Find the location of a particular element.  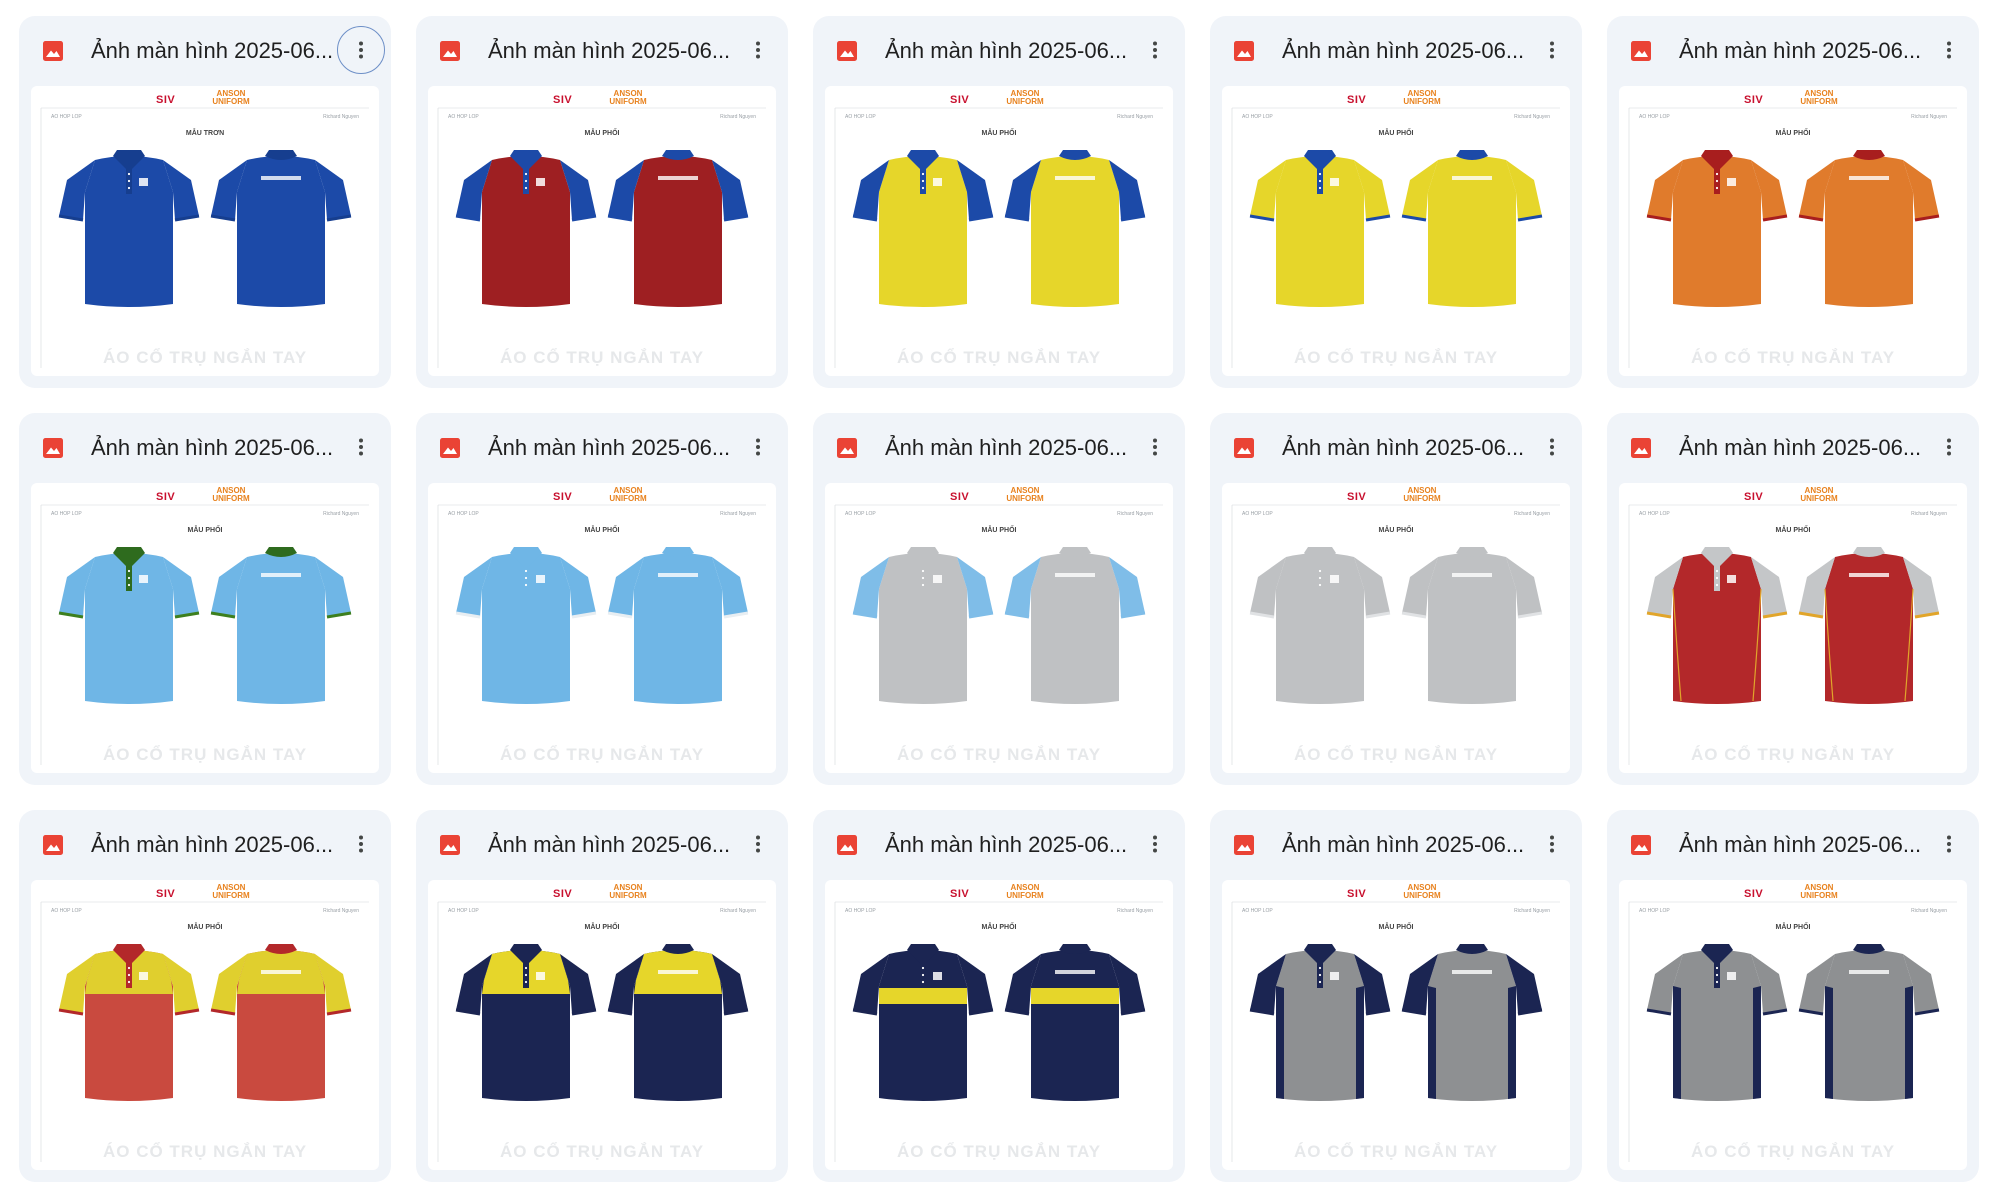

front-shirt-side-panel-right is located at coordinates (1757, 1042).